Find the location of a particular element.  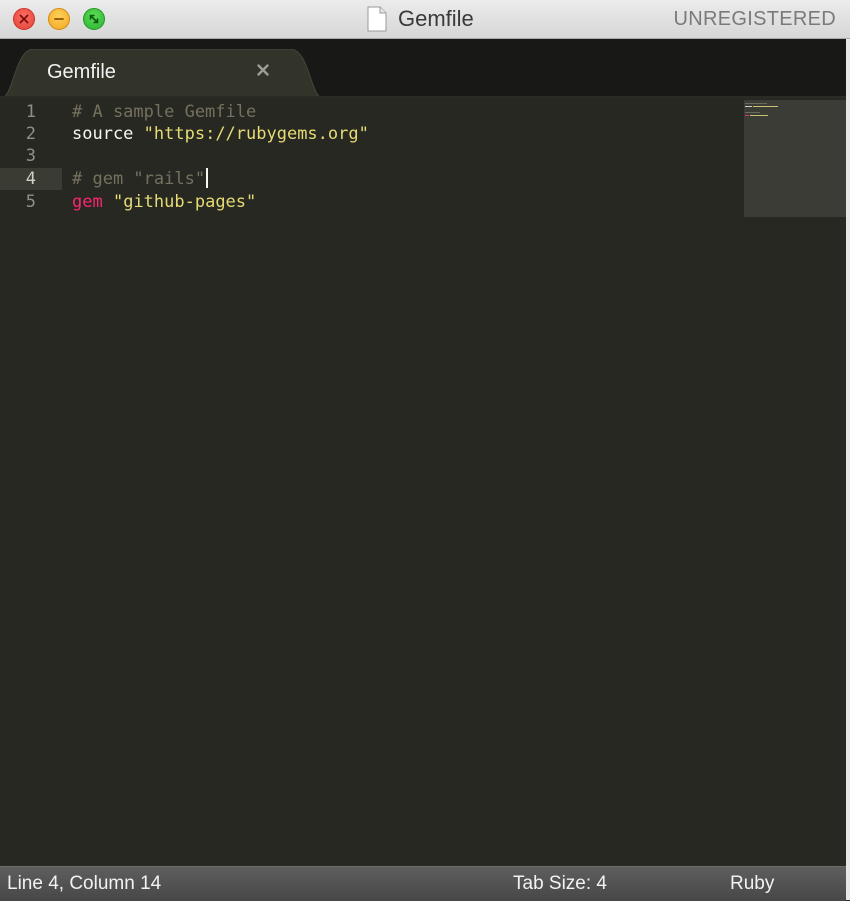

code-text: source "https://rubygems.org" is located at coordinates (220, 134).